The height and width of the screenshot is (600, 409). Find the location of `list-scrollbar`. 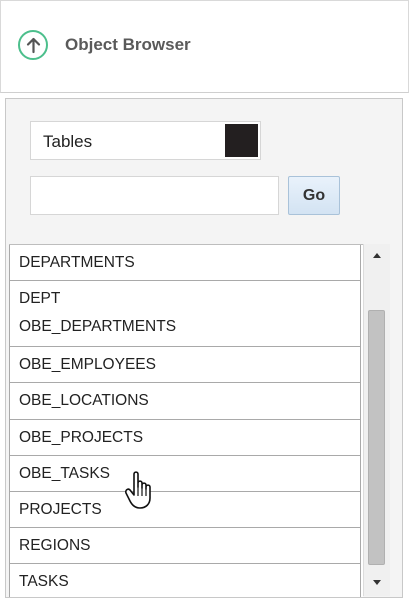

list-scrollbar is located at coordinates (376, 420).